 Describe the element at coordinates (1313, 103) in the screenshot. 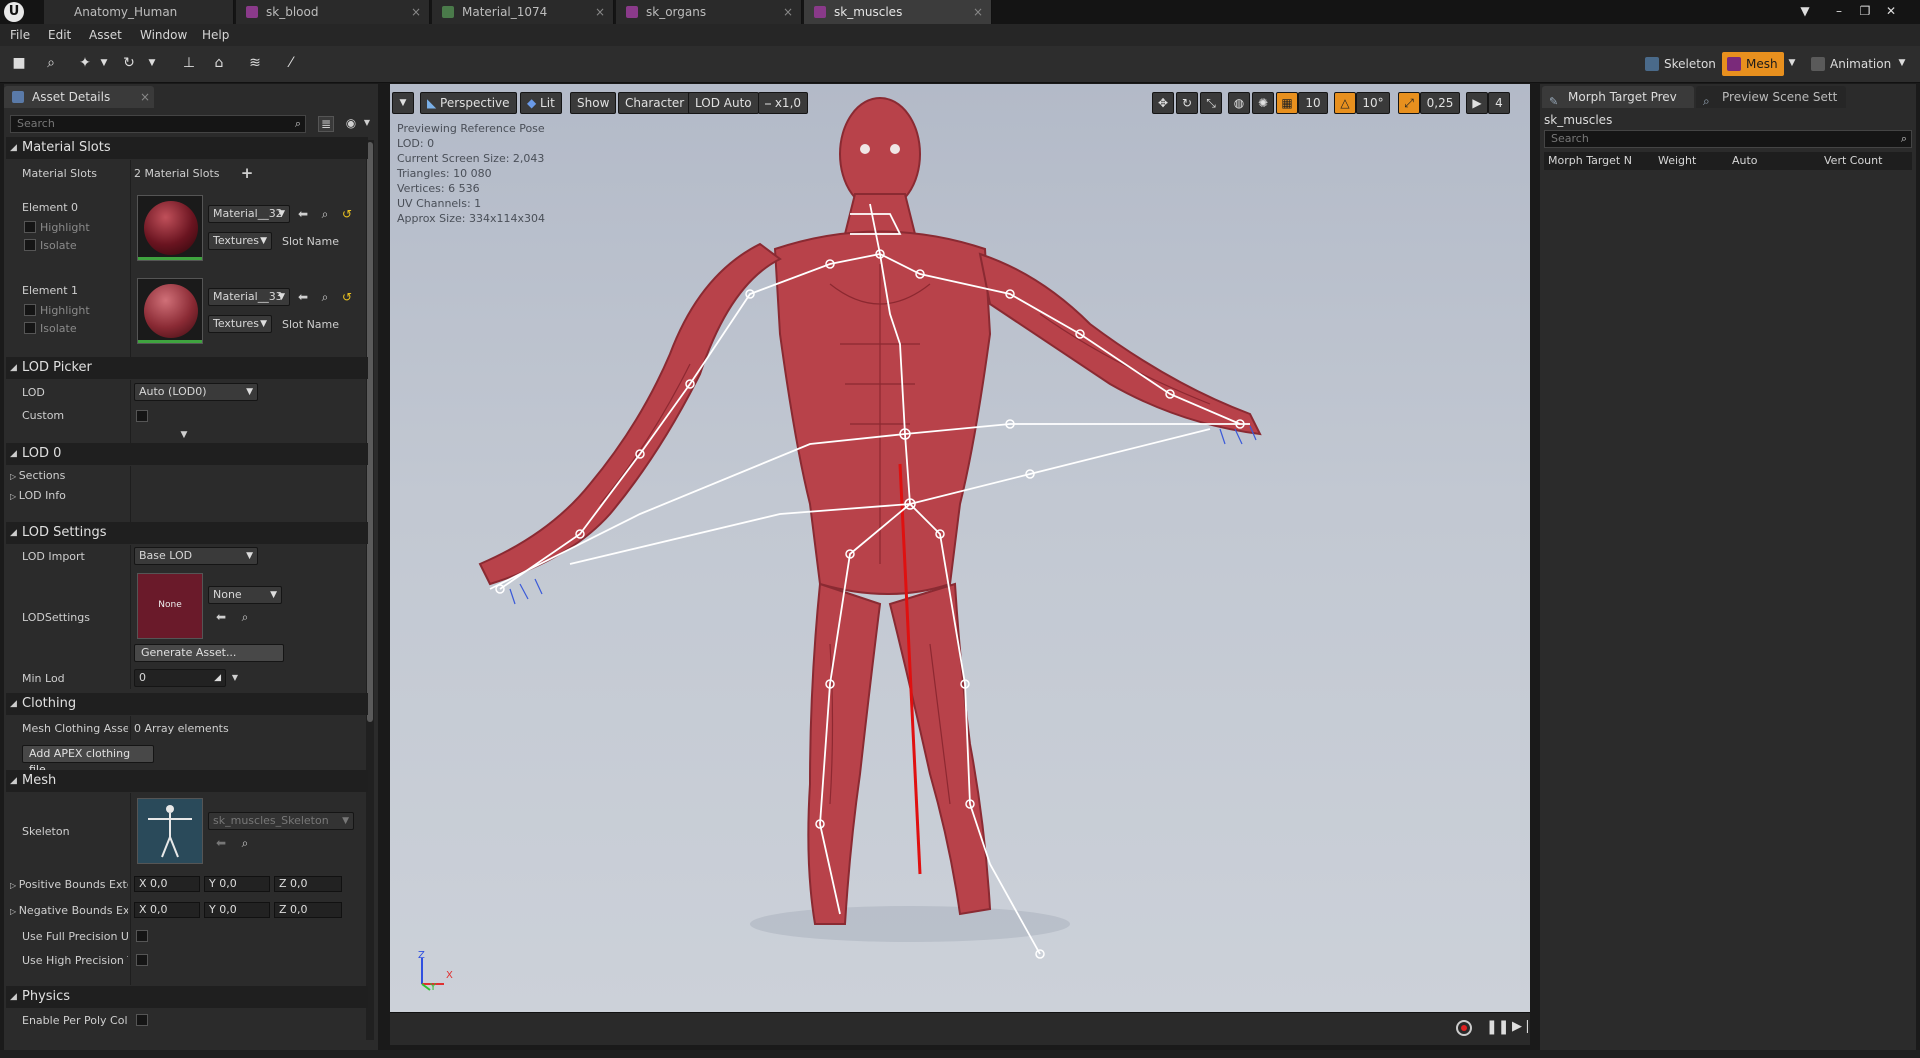

I see `grid-snap-value: 10` at that location.